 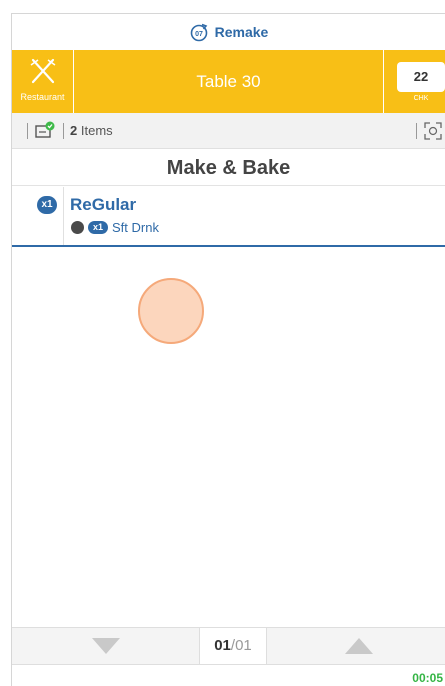 I want to click on category-label: Restaurant, so click(x=42, y=97).